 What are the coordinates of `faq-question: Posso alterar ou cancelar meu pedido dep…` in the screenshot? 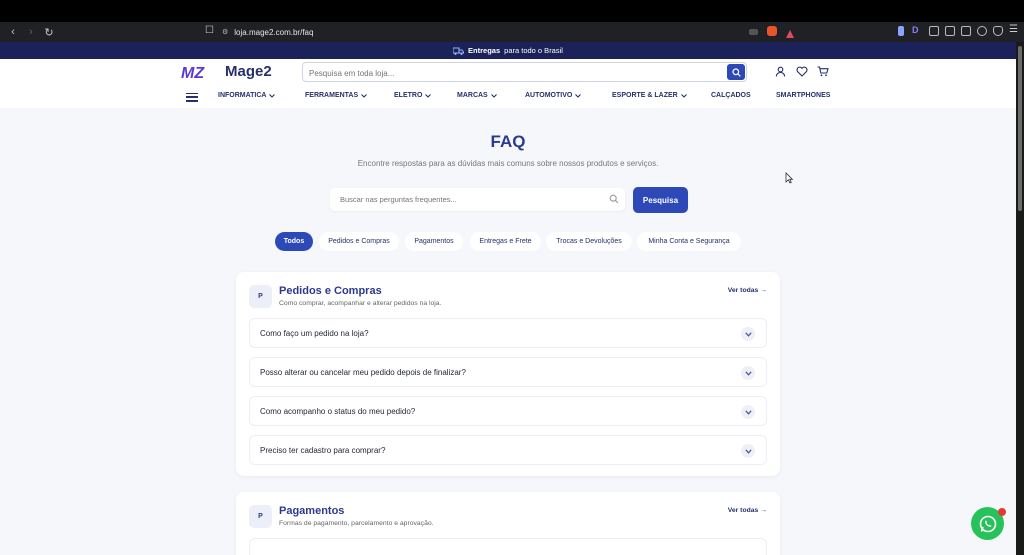 It's located at (508, 372).